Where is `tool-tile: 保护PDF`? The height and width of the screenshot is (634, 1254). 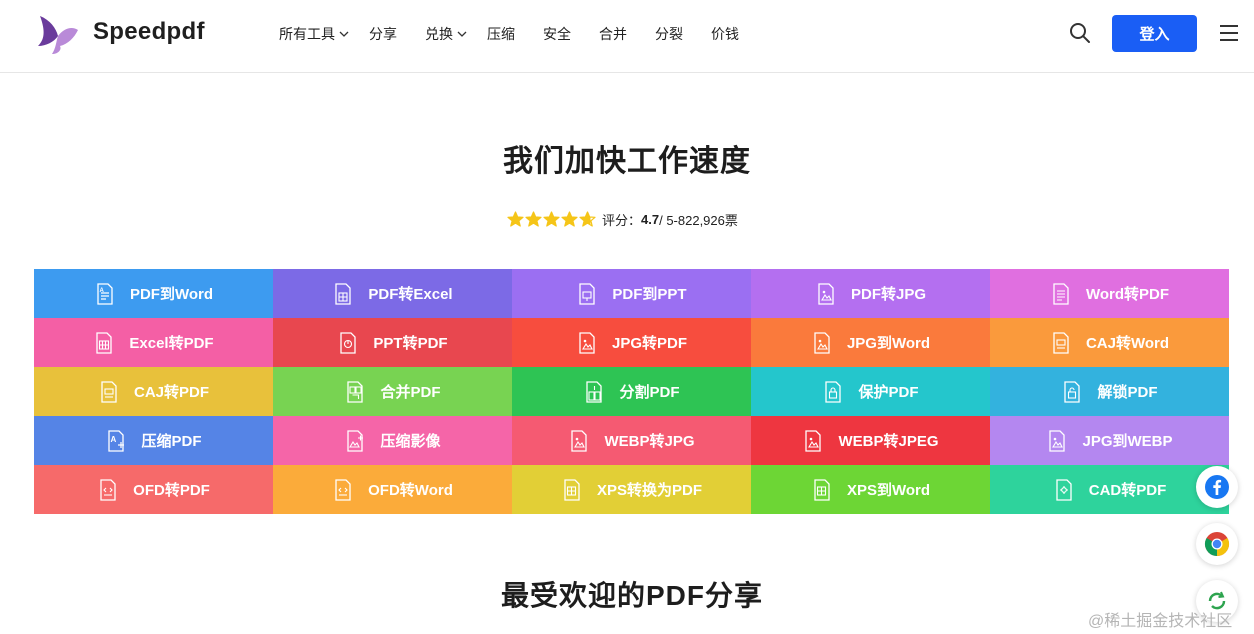
tool-tile: 保护PDF is located at coordinates (870, 391).